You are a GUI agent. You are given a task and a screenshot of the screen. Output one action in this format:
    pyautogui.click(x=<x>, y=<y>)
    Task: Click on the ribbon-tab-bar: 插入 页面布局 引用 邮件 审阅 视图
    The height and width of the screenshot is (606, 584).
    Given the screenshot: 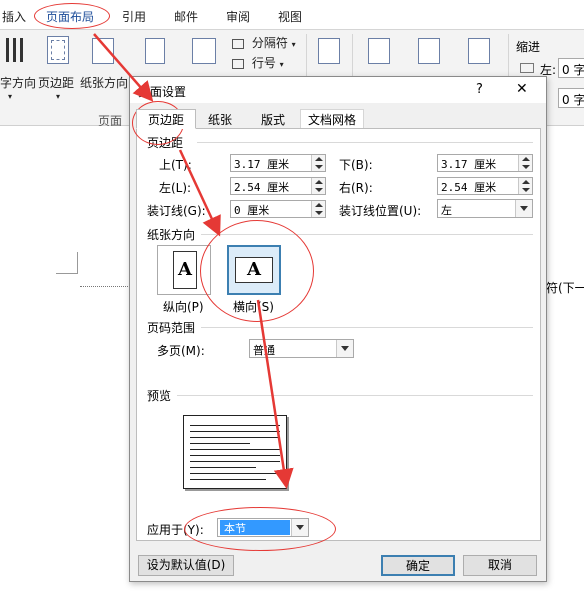 What is the action you would take?
    pyautogui.click(x=292, y=15)
    